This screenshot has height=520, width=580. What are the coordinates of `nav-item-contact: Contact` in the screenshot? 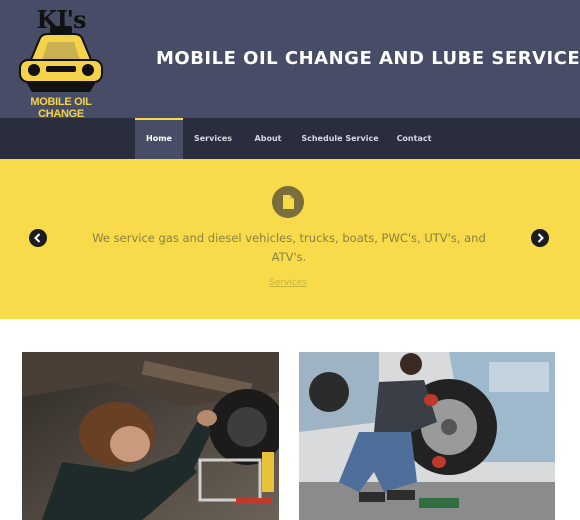 It's located at (414, 138).